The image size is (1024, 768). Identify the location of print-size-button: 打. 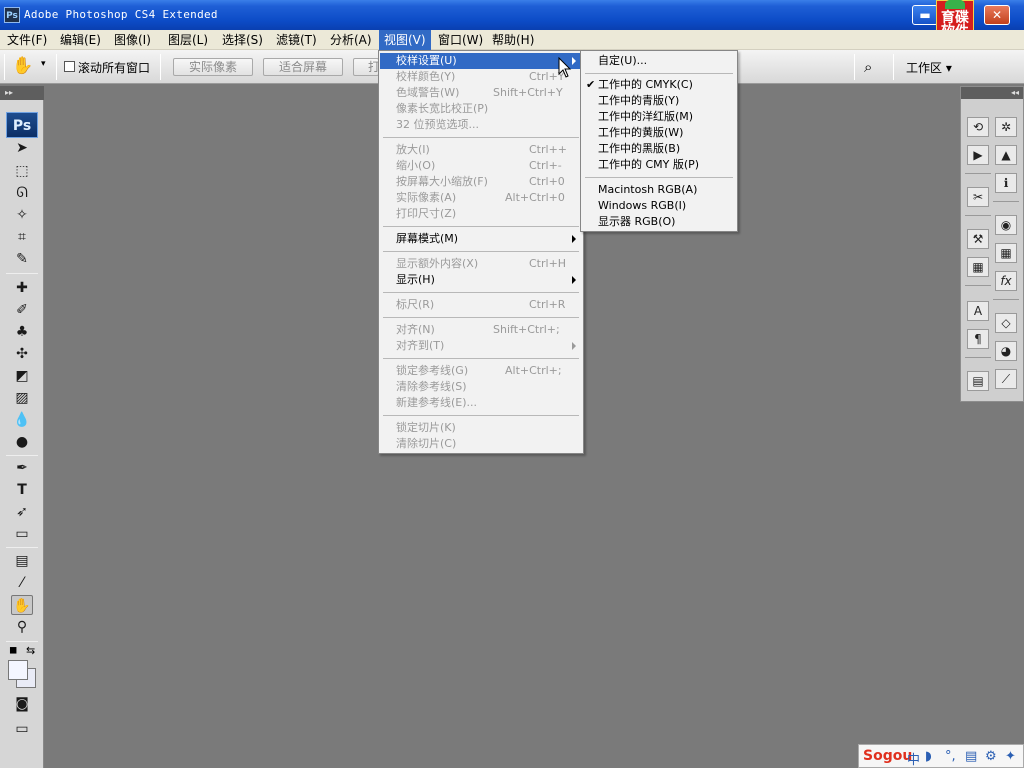
(366, 67).